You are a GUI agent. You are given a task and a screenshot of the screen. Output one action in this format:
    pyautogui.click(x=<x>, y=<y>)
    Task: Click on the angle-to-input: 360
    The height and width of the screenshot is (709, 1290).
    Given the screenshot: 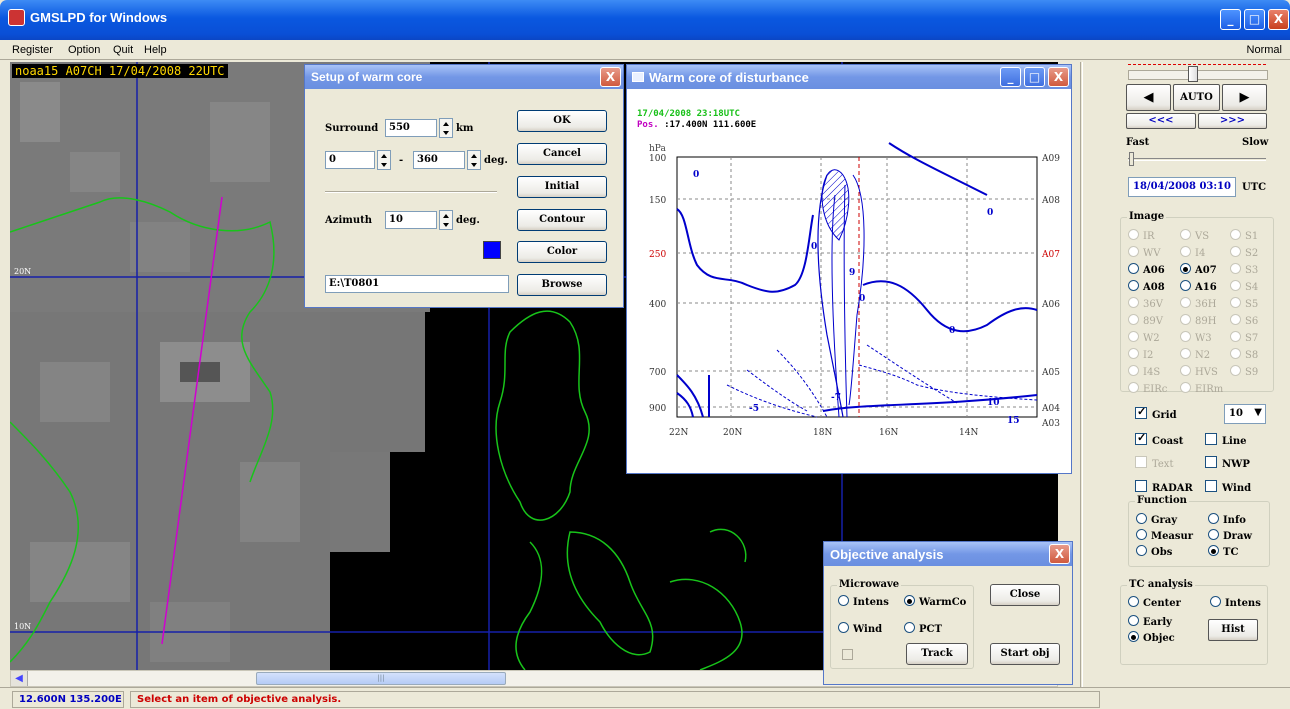 What is the action you would take?
    pyautogui.click(x=439, y=160)
    